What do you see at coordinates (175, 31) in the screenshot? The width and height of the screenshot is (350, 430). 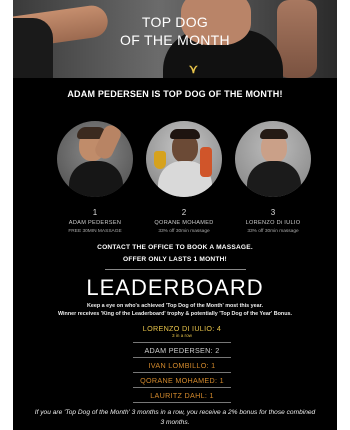 I see `hero-title: TOP DOG OF THE MONTH` at bounding box center [175, 31].